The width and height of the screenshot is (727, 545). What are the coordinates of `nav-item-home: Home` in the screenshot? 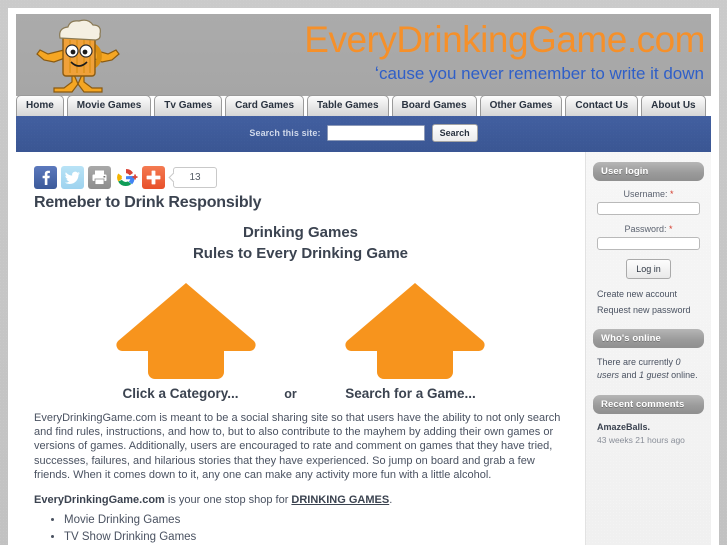 It's located at (40, 105).